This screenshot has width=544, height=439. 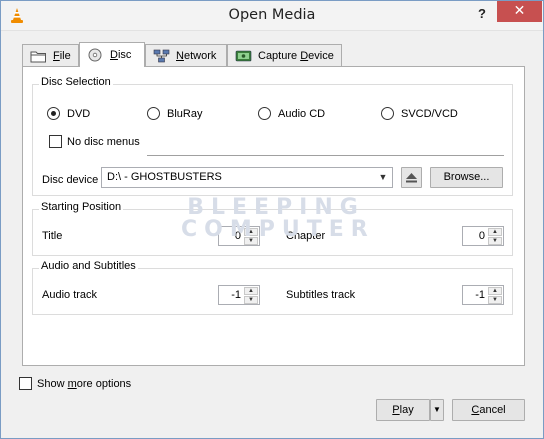 What do you see at coordinates (95, 55) in the screenshot?
I see `disc-icon` at bounding box center [95, 55].